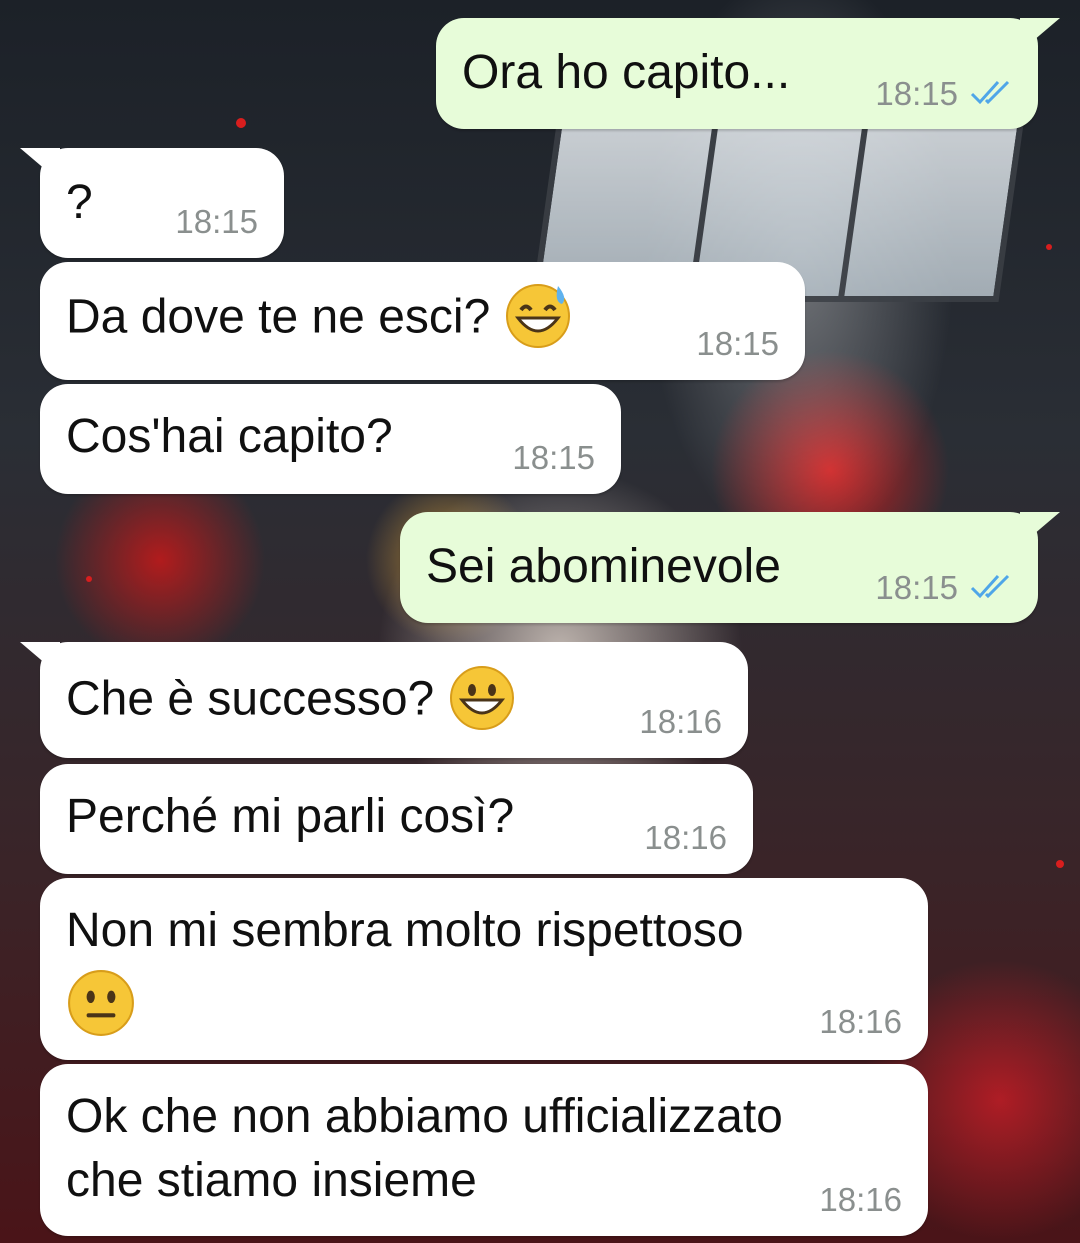 The height and width of the screenshot is (1243, 1080). Describe the element at coordinates (424, 1116) in the screenshot. I see `message-text-line-1: Ok che non abbiamo ufficializzato` at that location.